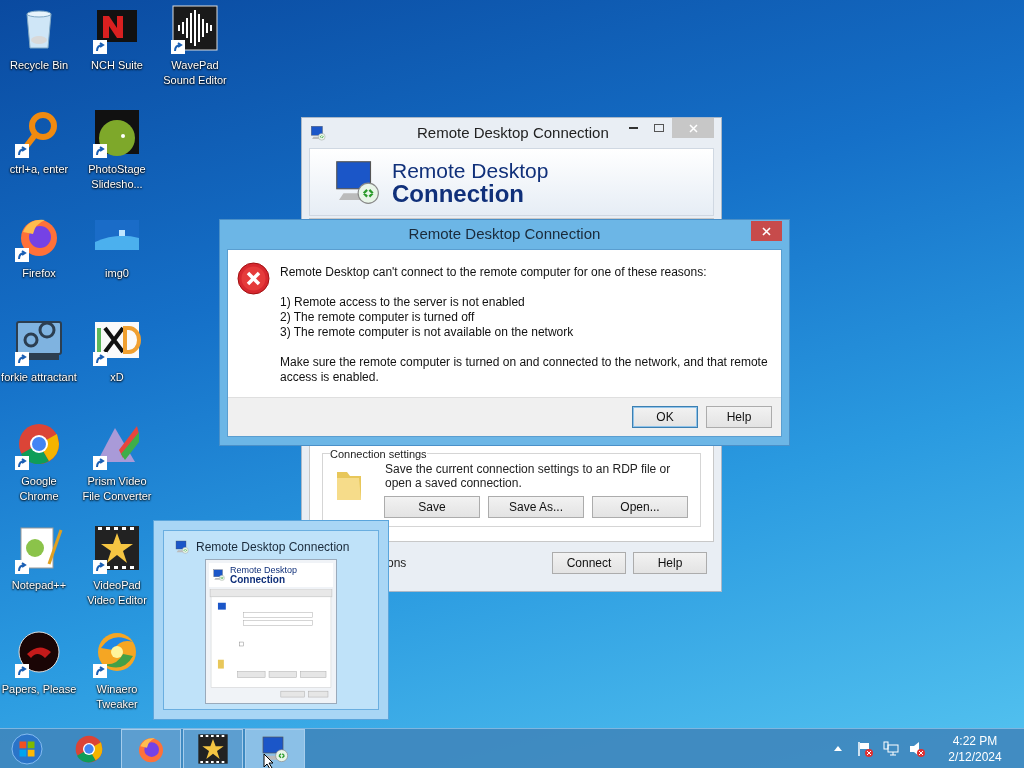 This screenshot has height=768, width=1024. I want to click on clock: 4:22 PM 2/12/2024, so click(975, 748).